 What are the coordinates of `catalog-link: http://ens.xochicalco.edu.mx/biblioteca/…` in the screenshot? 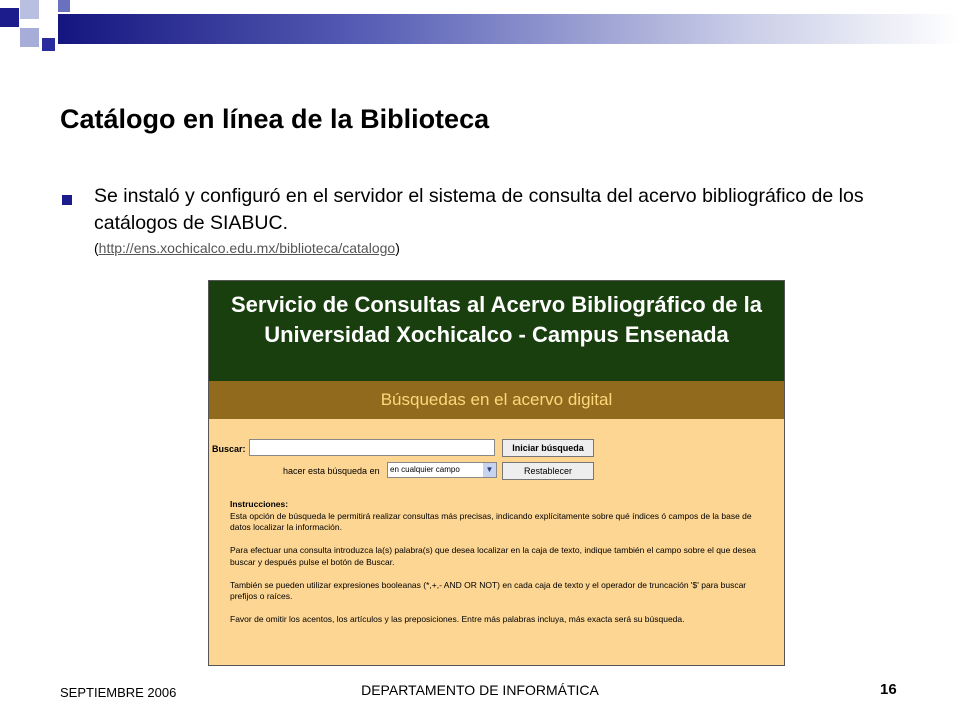 It's located at (247, 248).